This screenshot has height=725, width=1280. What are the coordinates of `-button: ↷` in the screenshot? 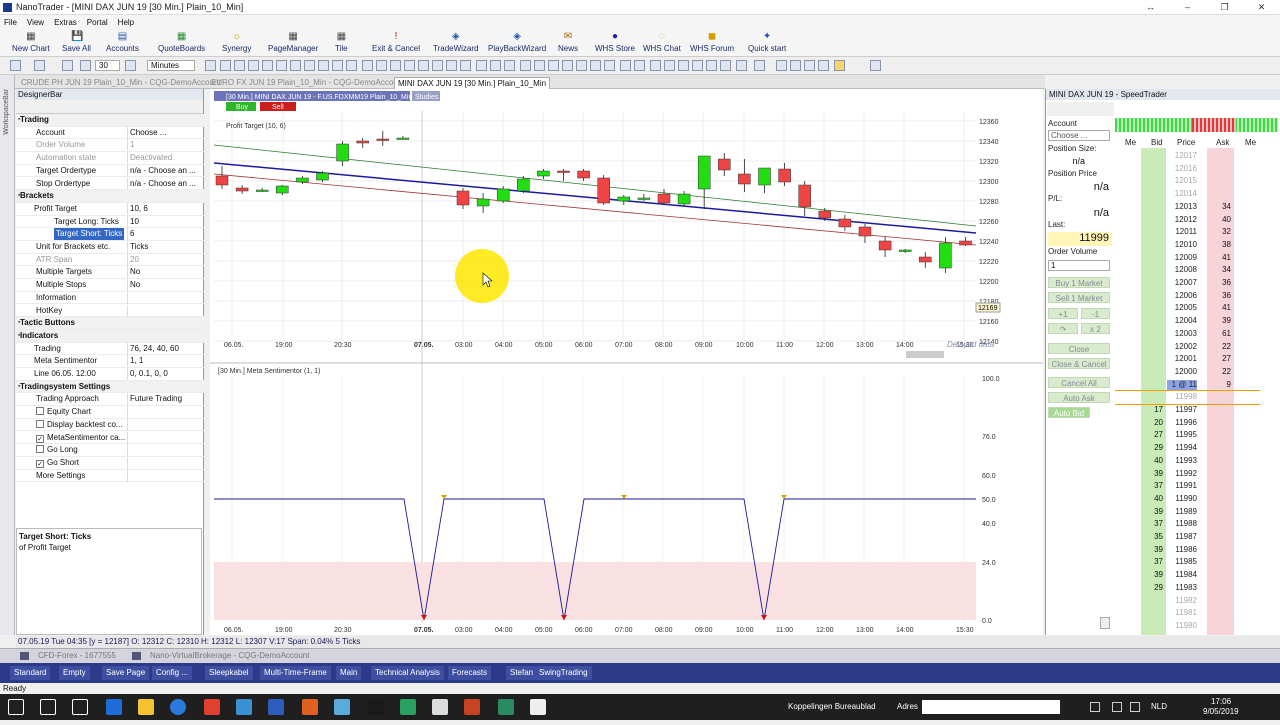 It's located at (1063, 328).